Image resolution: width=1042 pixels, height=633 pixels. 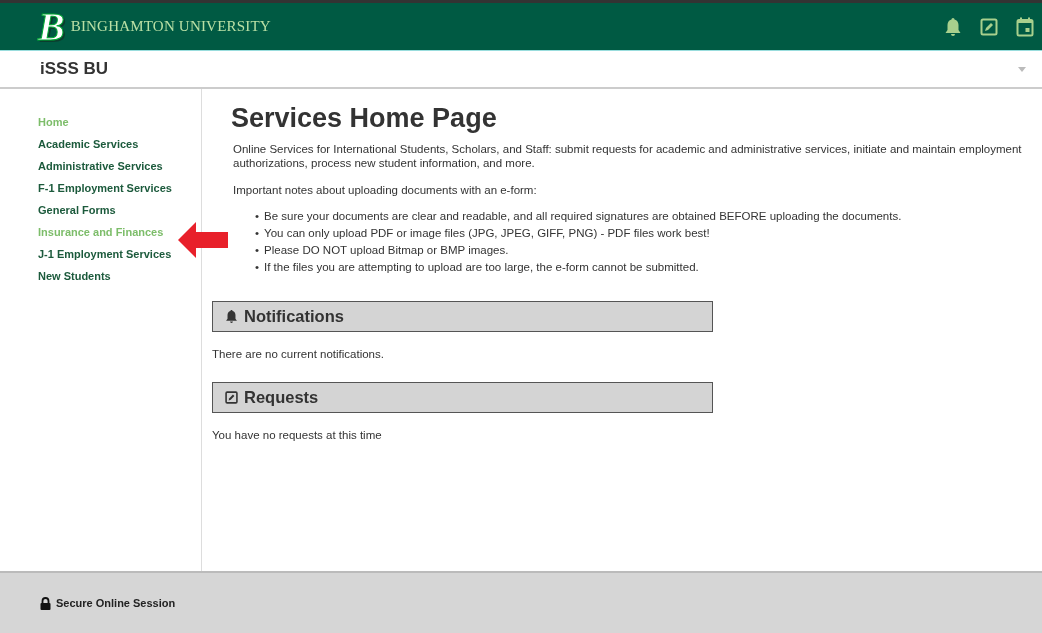 I want to click on note-text: You can only upload PDF or image files (JPG, JPEG, GIFF, PNG) - PDF files work best!, so click(x=487, y=233).